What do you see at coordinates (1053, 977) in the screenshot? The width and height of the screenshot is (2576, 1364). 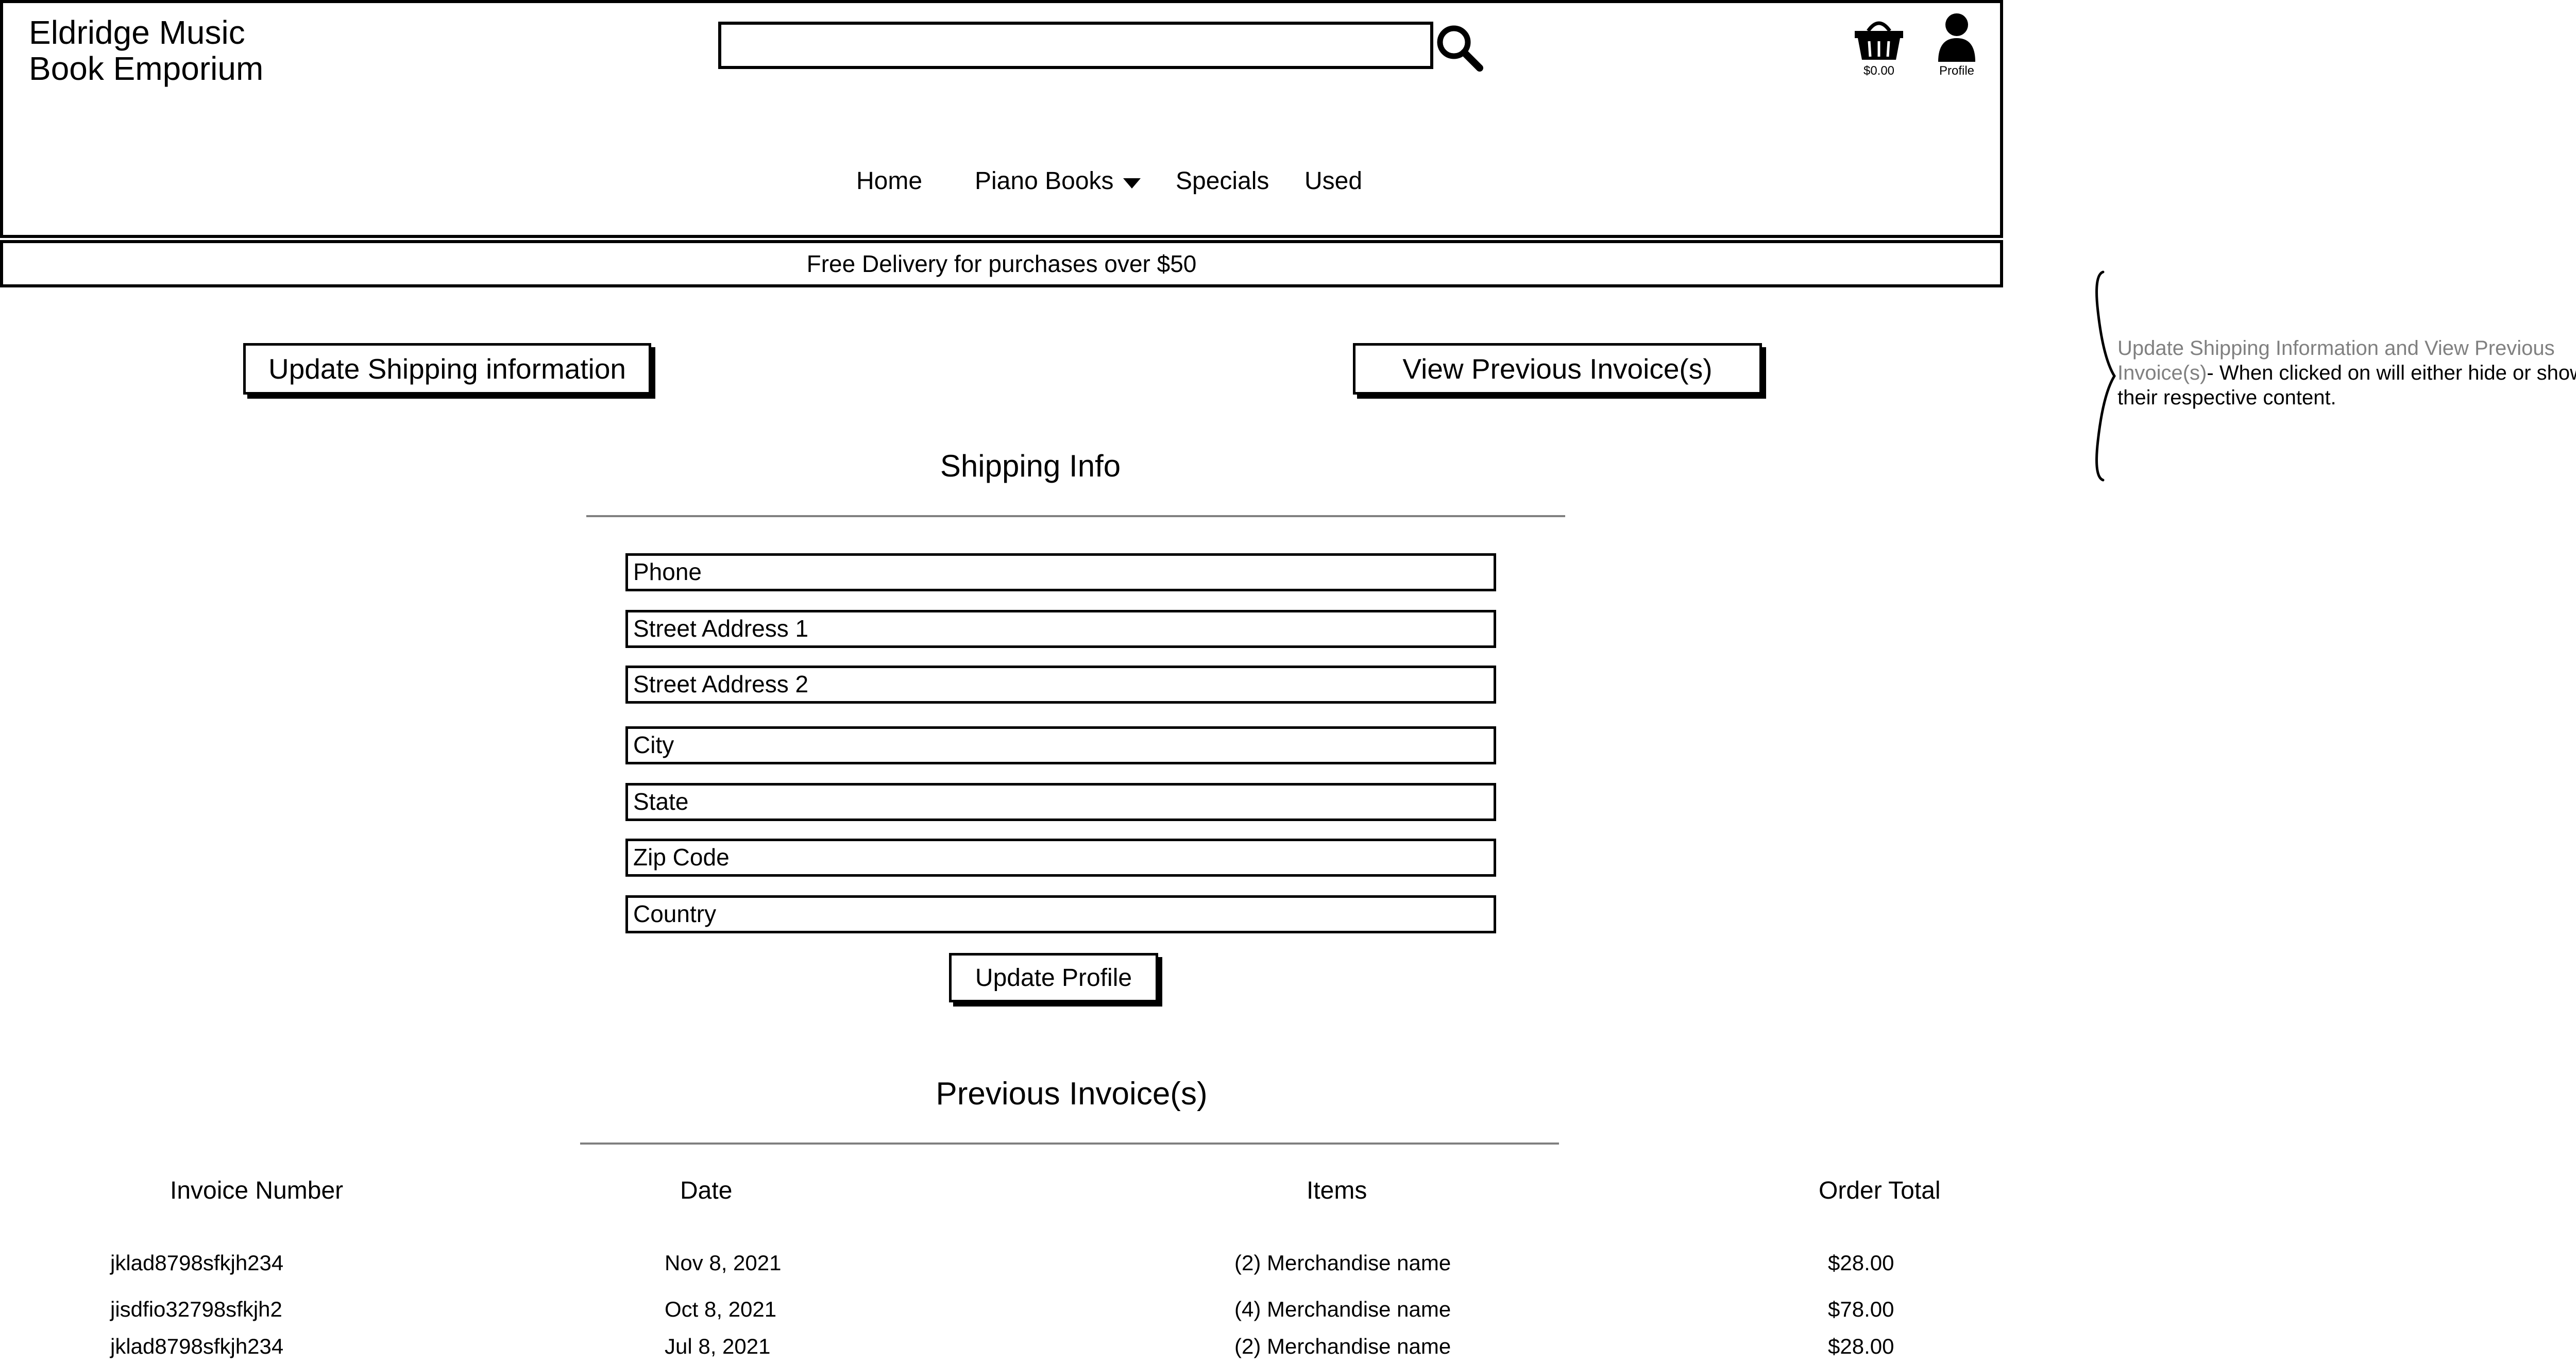 I see `update-profile-button: Update Profile` at bounding box center [1053, 977].